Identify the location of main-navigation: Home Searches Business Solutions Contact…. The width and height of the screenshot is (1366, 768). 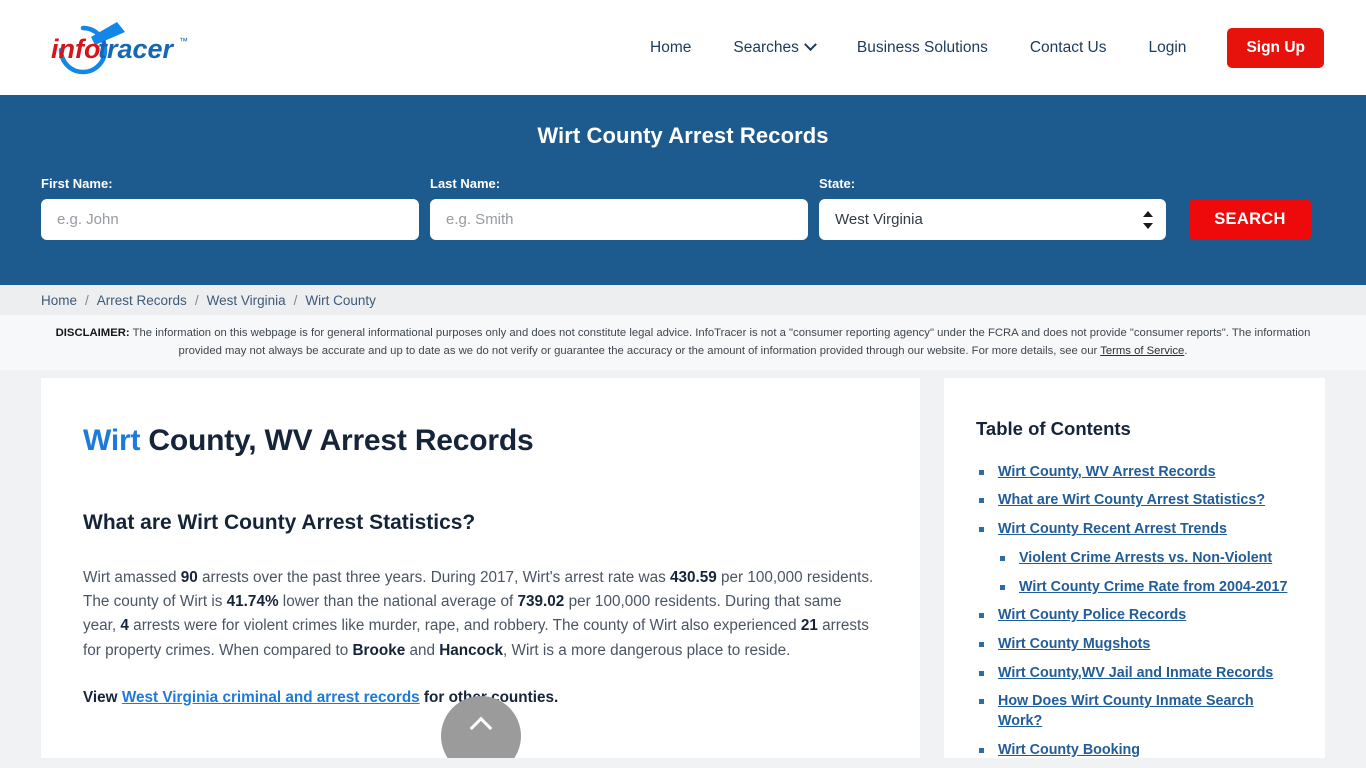
(977, 47).